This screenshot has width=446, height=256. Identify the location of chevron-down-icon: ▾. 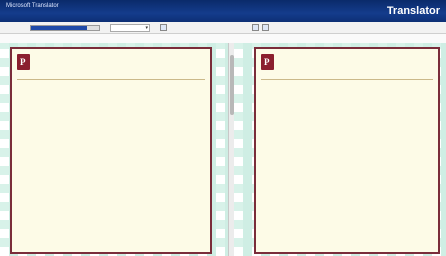
(146, 28).